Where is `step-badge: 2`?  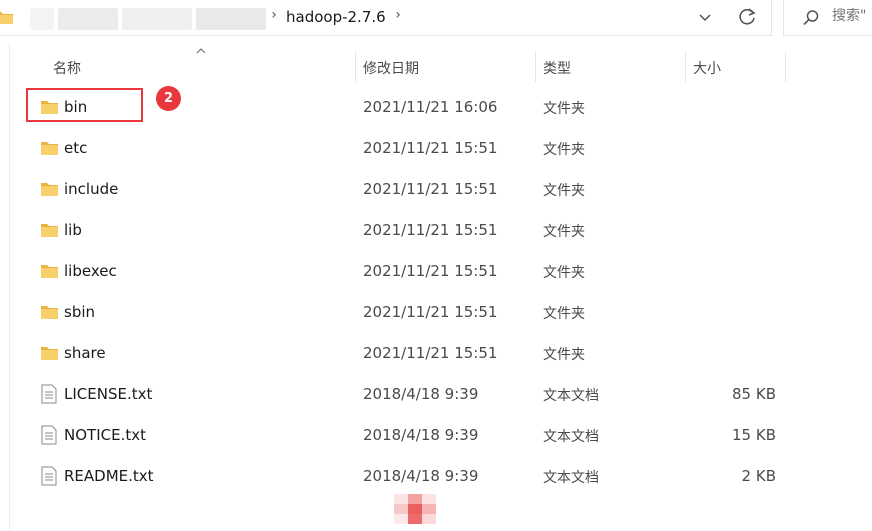 step-badge: 2 is located at coordinates (168, 98).